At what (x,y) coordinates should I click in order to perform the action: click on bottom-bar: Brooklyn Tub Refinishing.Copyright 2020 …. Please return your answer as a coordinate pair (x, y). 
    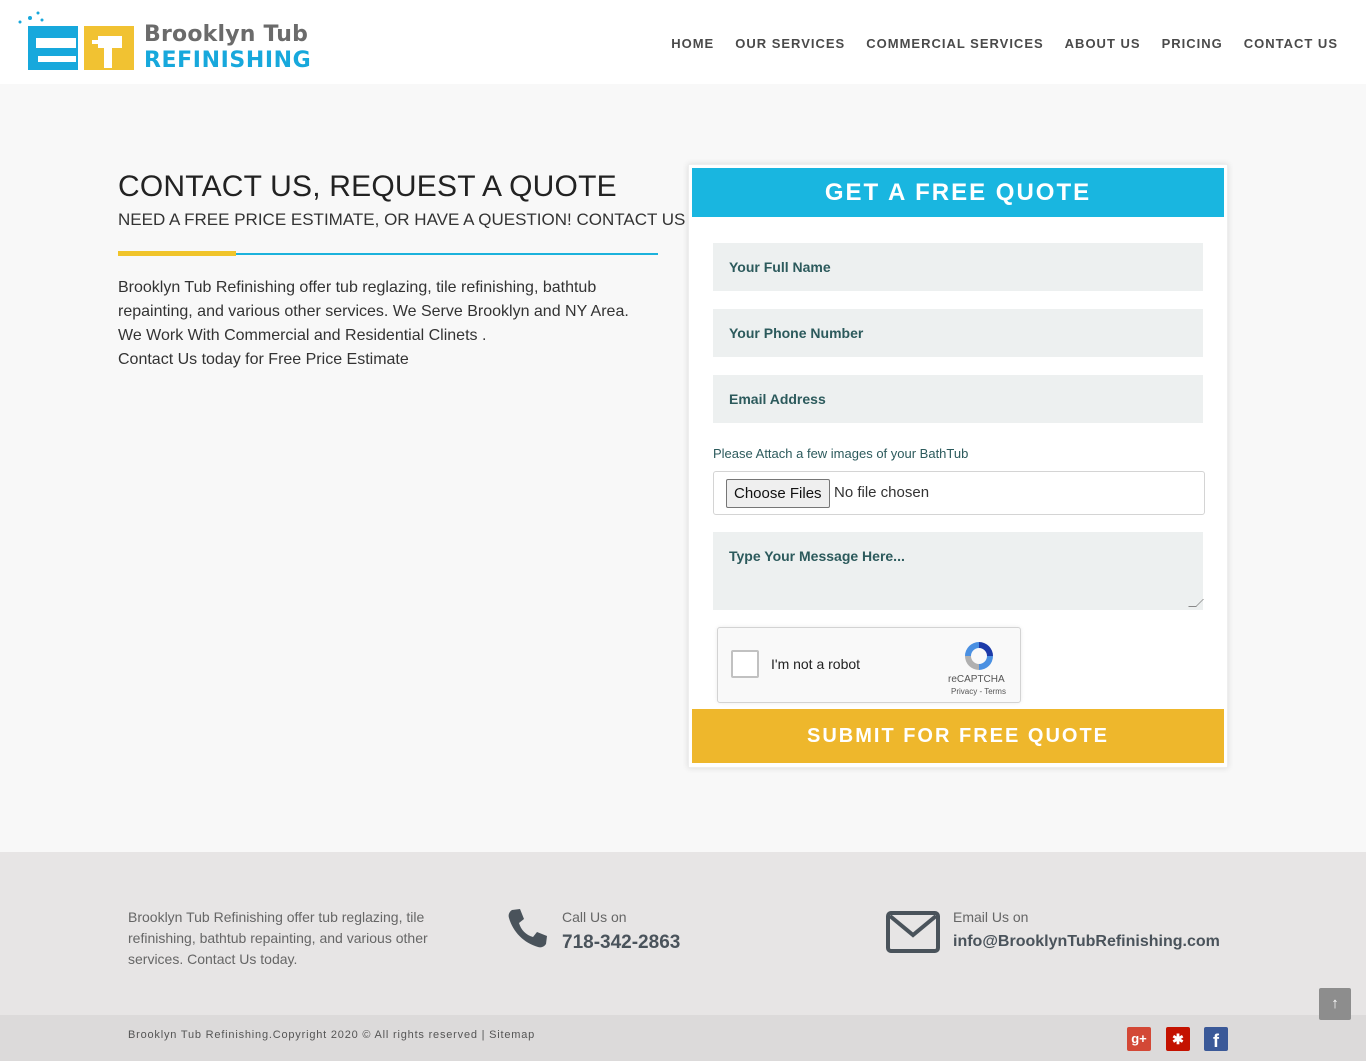
    Looking at the image, I should click on (683, 1038).